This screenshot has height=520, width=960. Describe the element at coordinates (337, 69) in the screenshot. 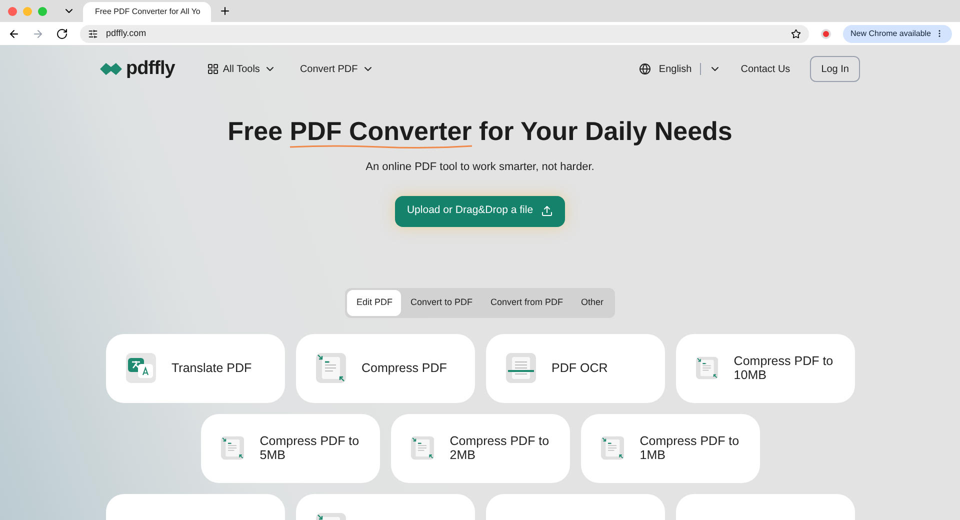

I see `nav-menu: Convert PDF` at that location.